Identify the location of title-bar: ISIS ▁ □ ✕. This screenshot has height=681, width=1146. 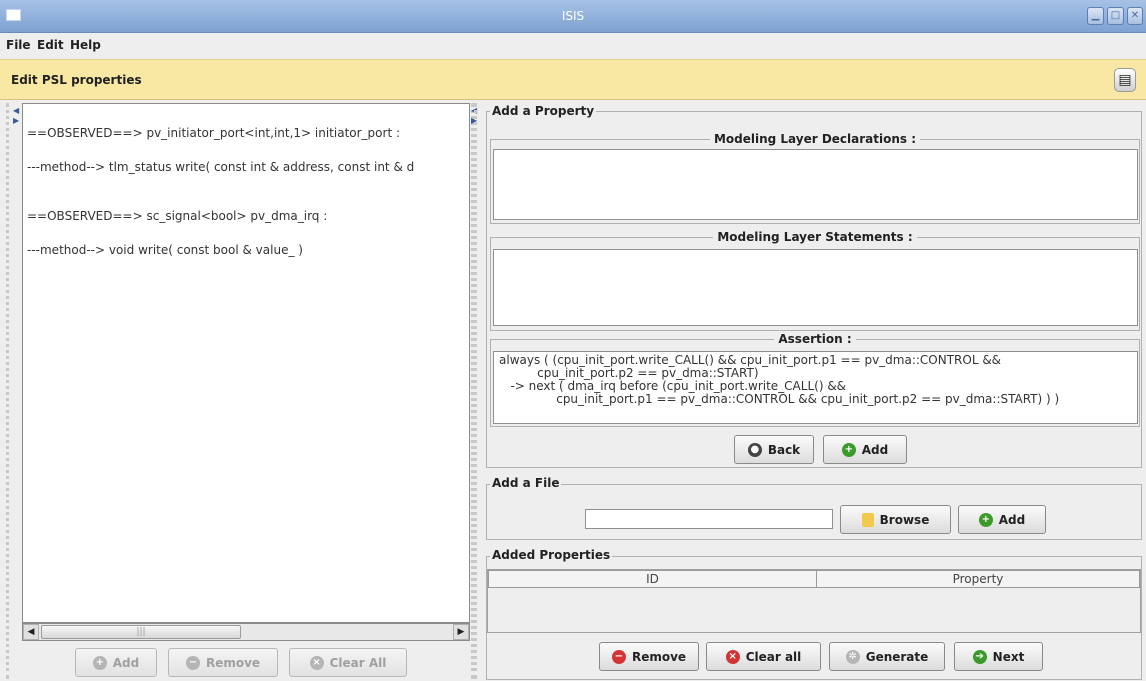
(573, 16).